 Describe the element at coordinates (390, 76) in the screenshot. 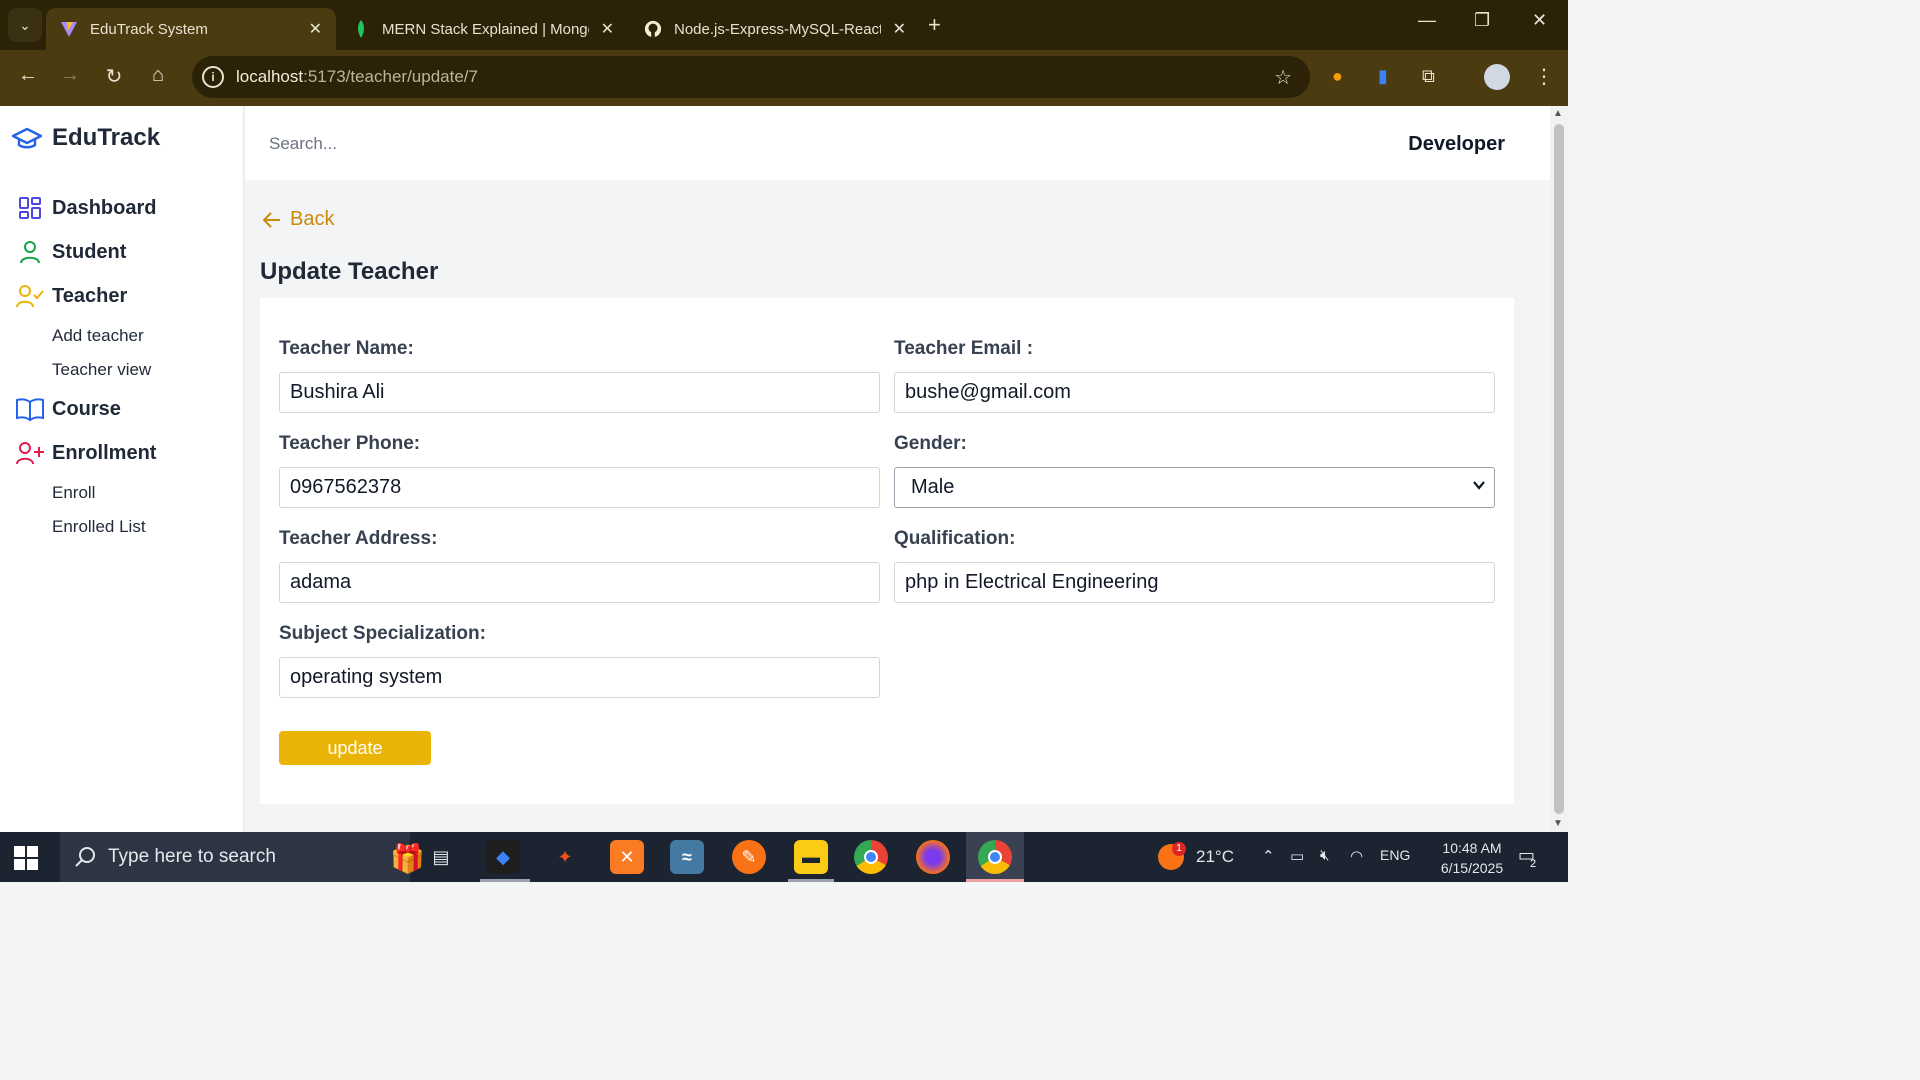

I see `url-path: :5173/teacher/update/7` at that location.